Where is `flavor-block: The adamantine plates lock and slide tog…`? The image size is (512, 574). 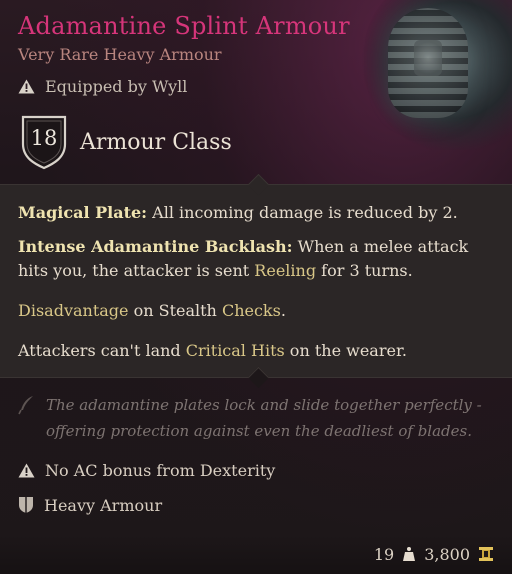 flavor-block: The adamantine plates lock and slide tog… is located at coordinates (258, 418).